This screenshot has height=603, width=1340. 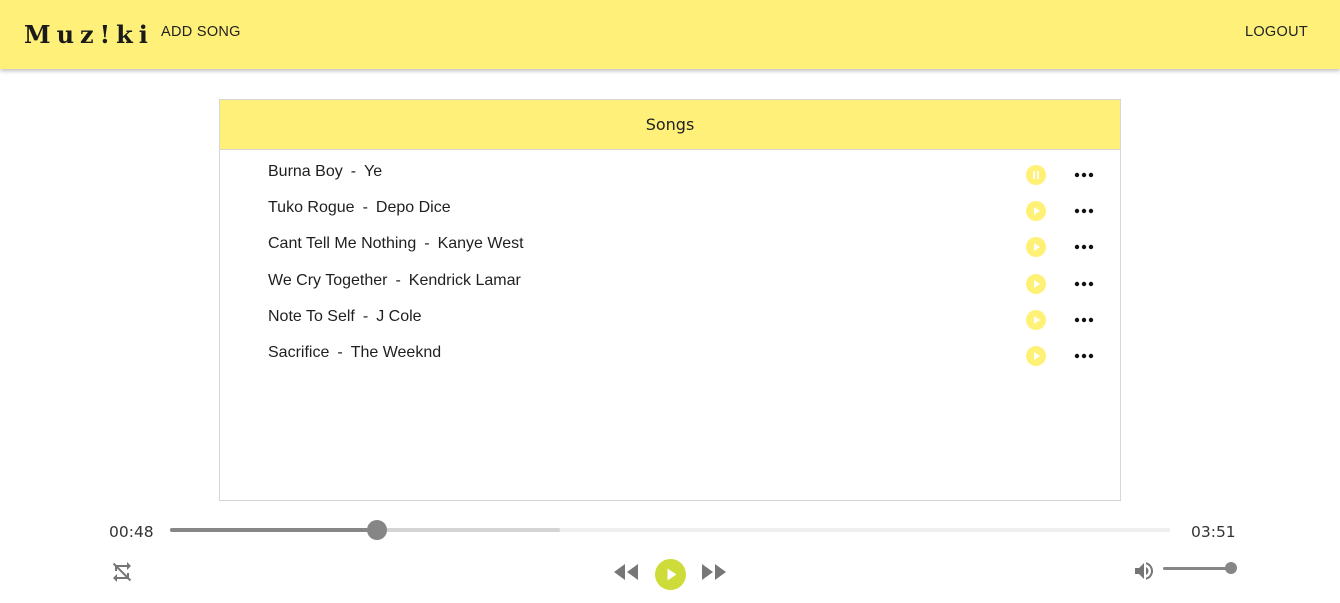 What do you see at coordinates (1197, 568) in the screenshot?
I see `volume-level` at bounding box center [1197, 568].